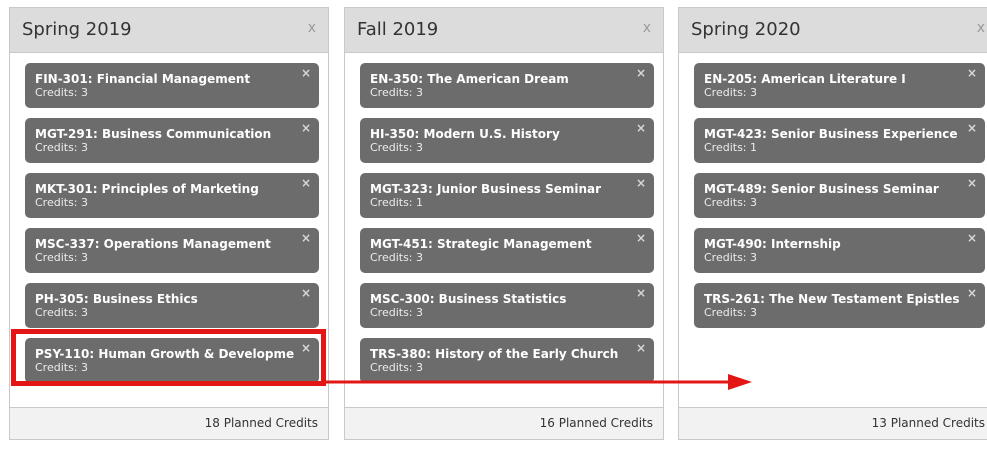  I want to click on planned-credits: 16 Planned Credits, so click(596, 423).